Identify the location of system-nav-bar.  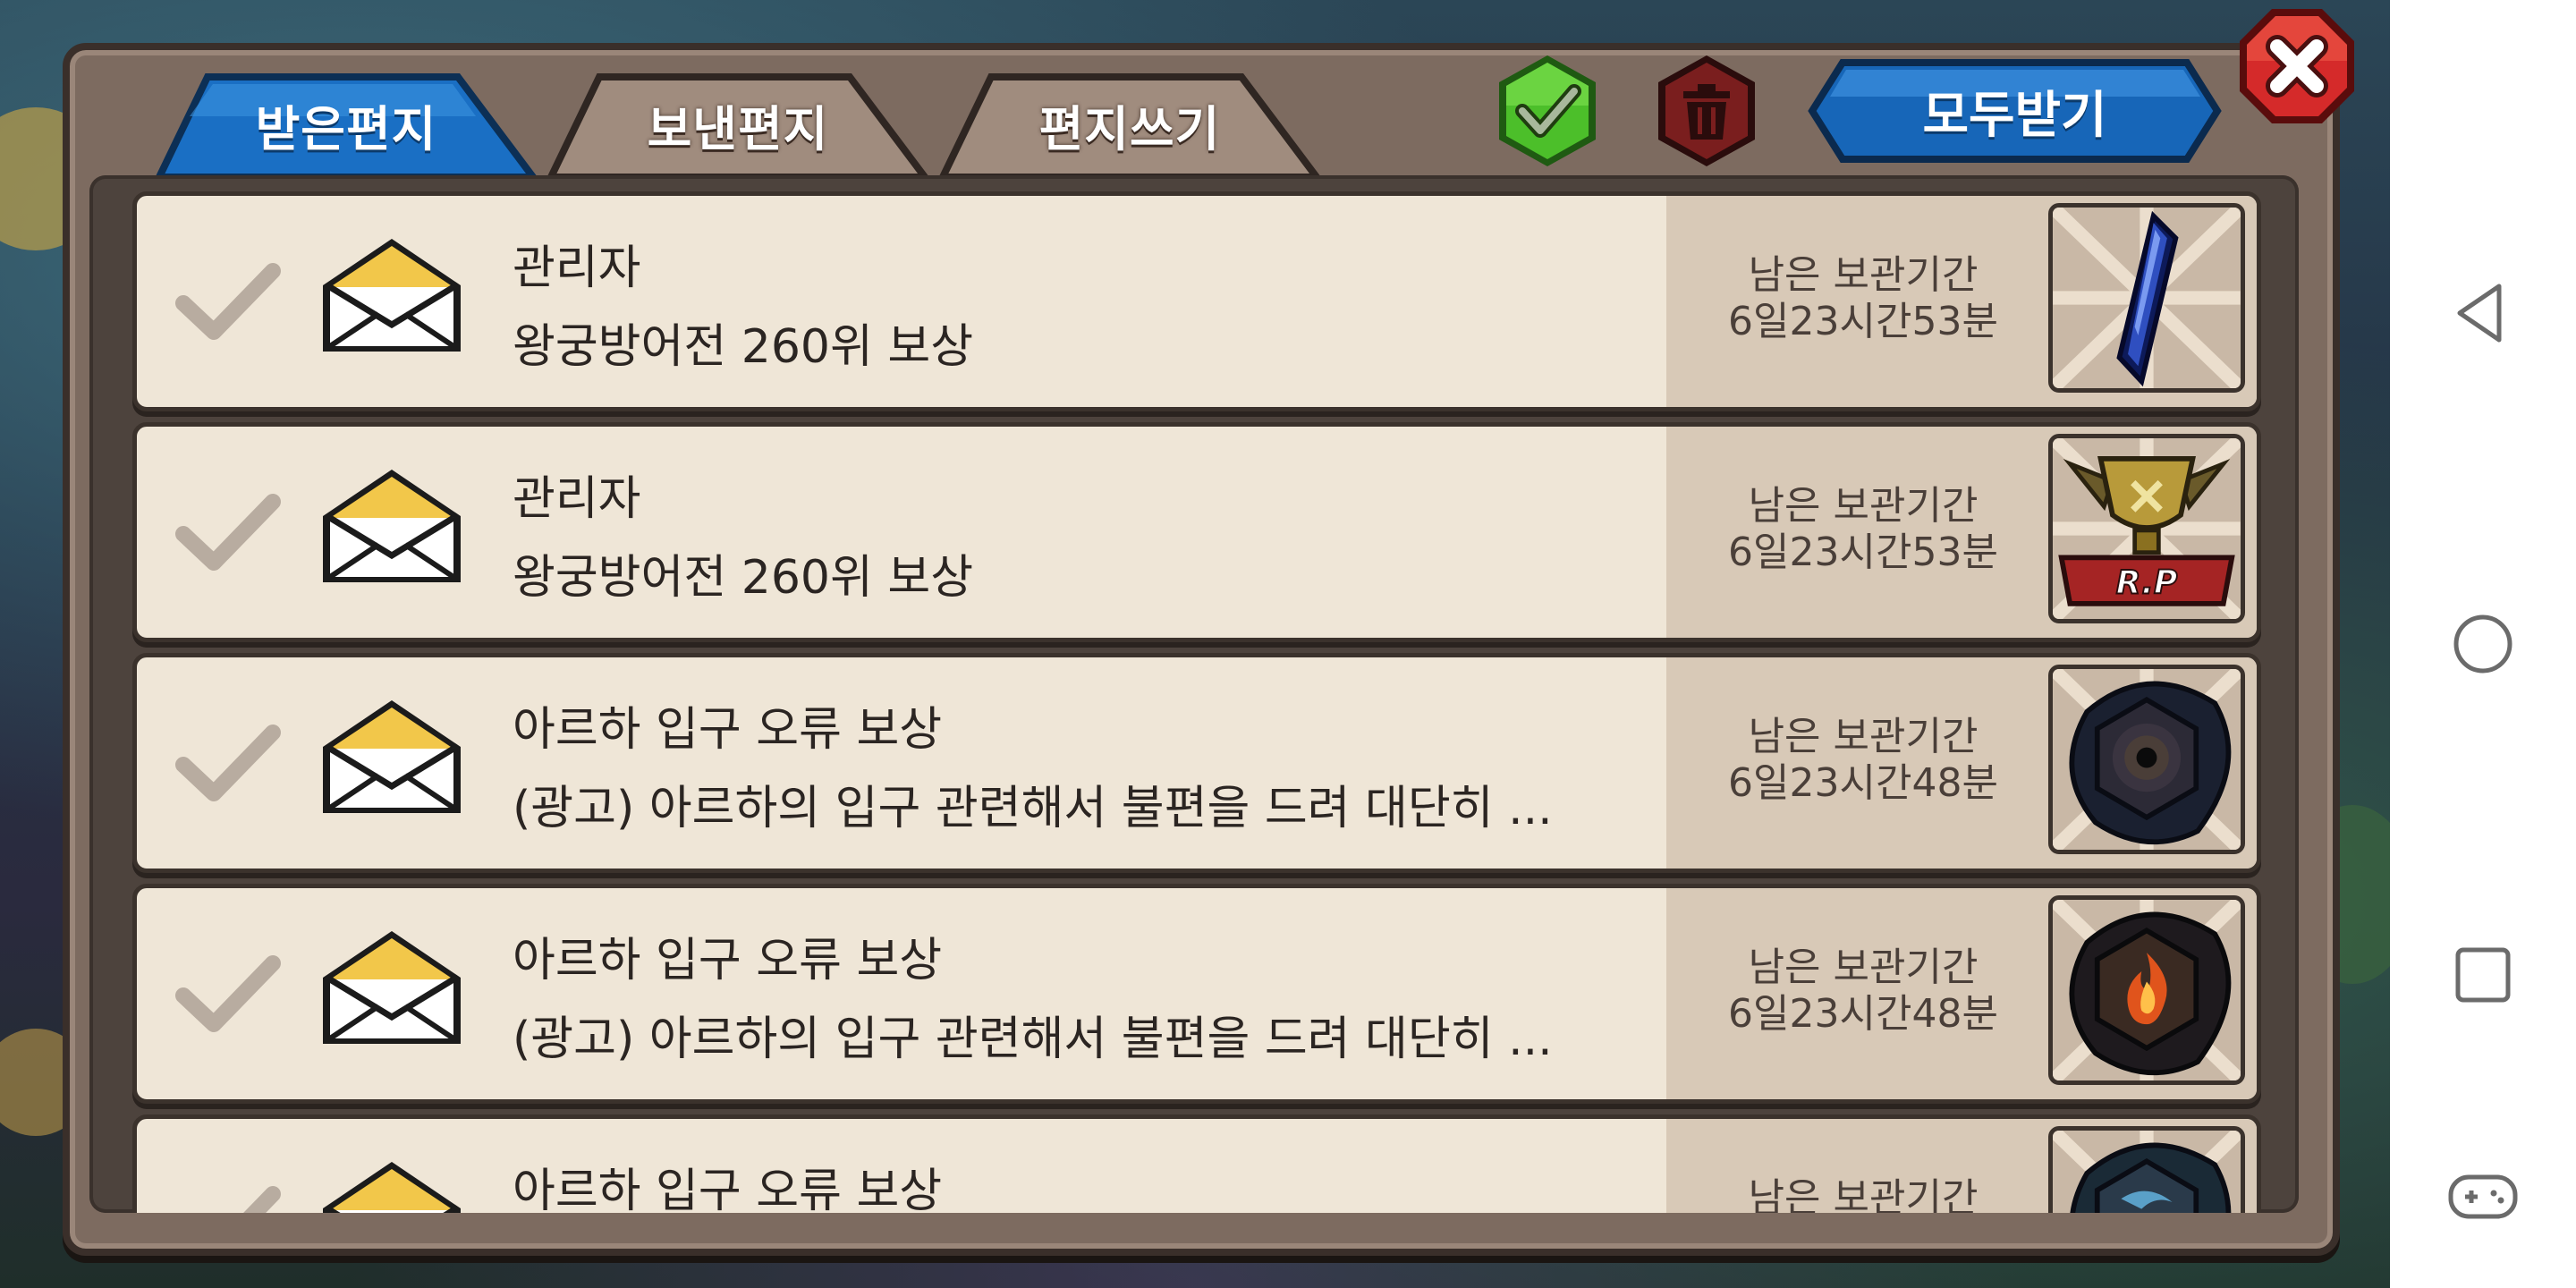
(2483, 644).